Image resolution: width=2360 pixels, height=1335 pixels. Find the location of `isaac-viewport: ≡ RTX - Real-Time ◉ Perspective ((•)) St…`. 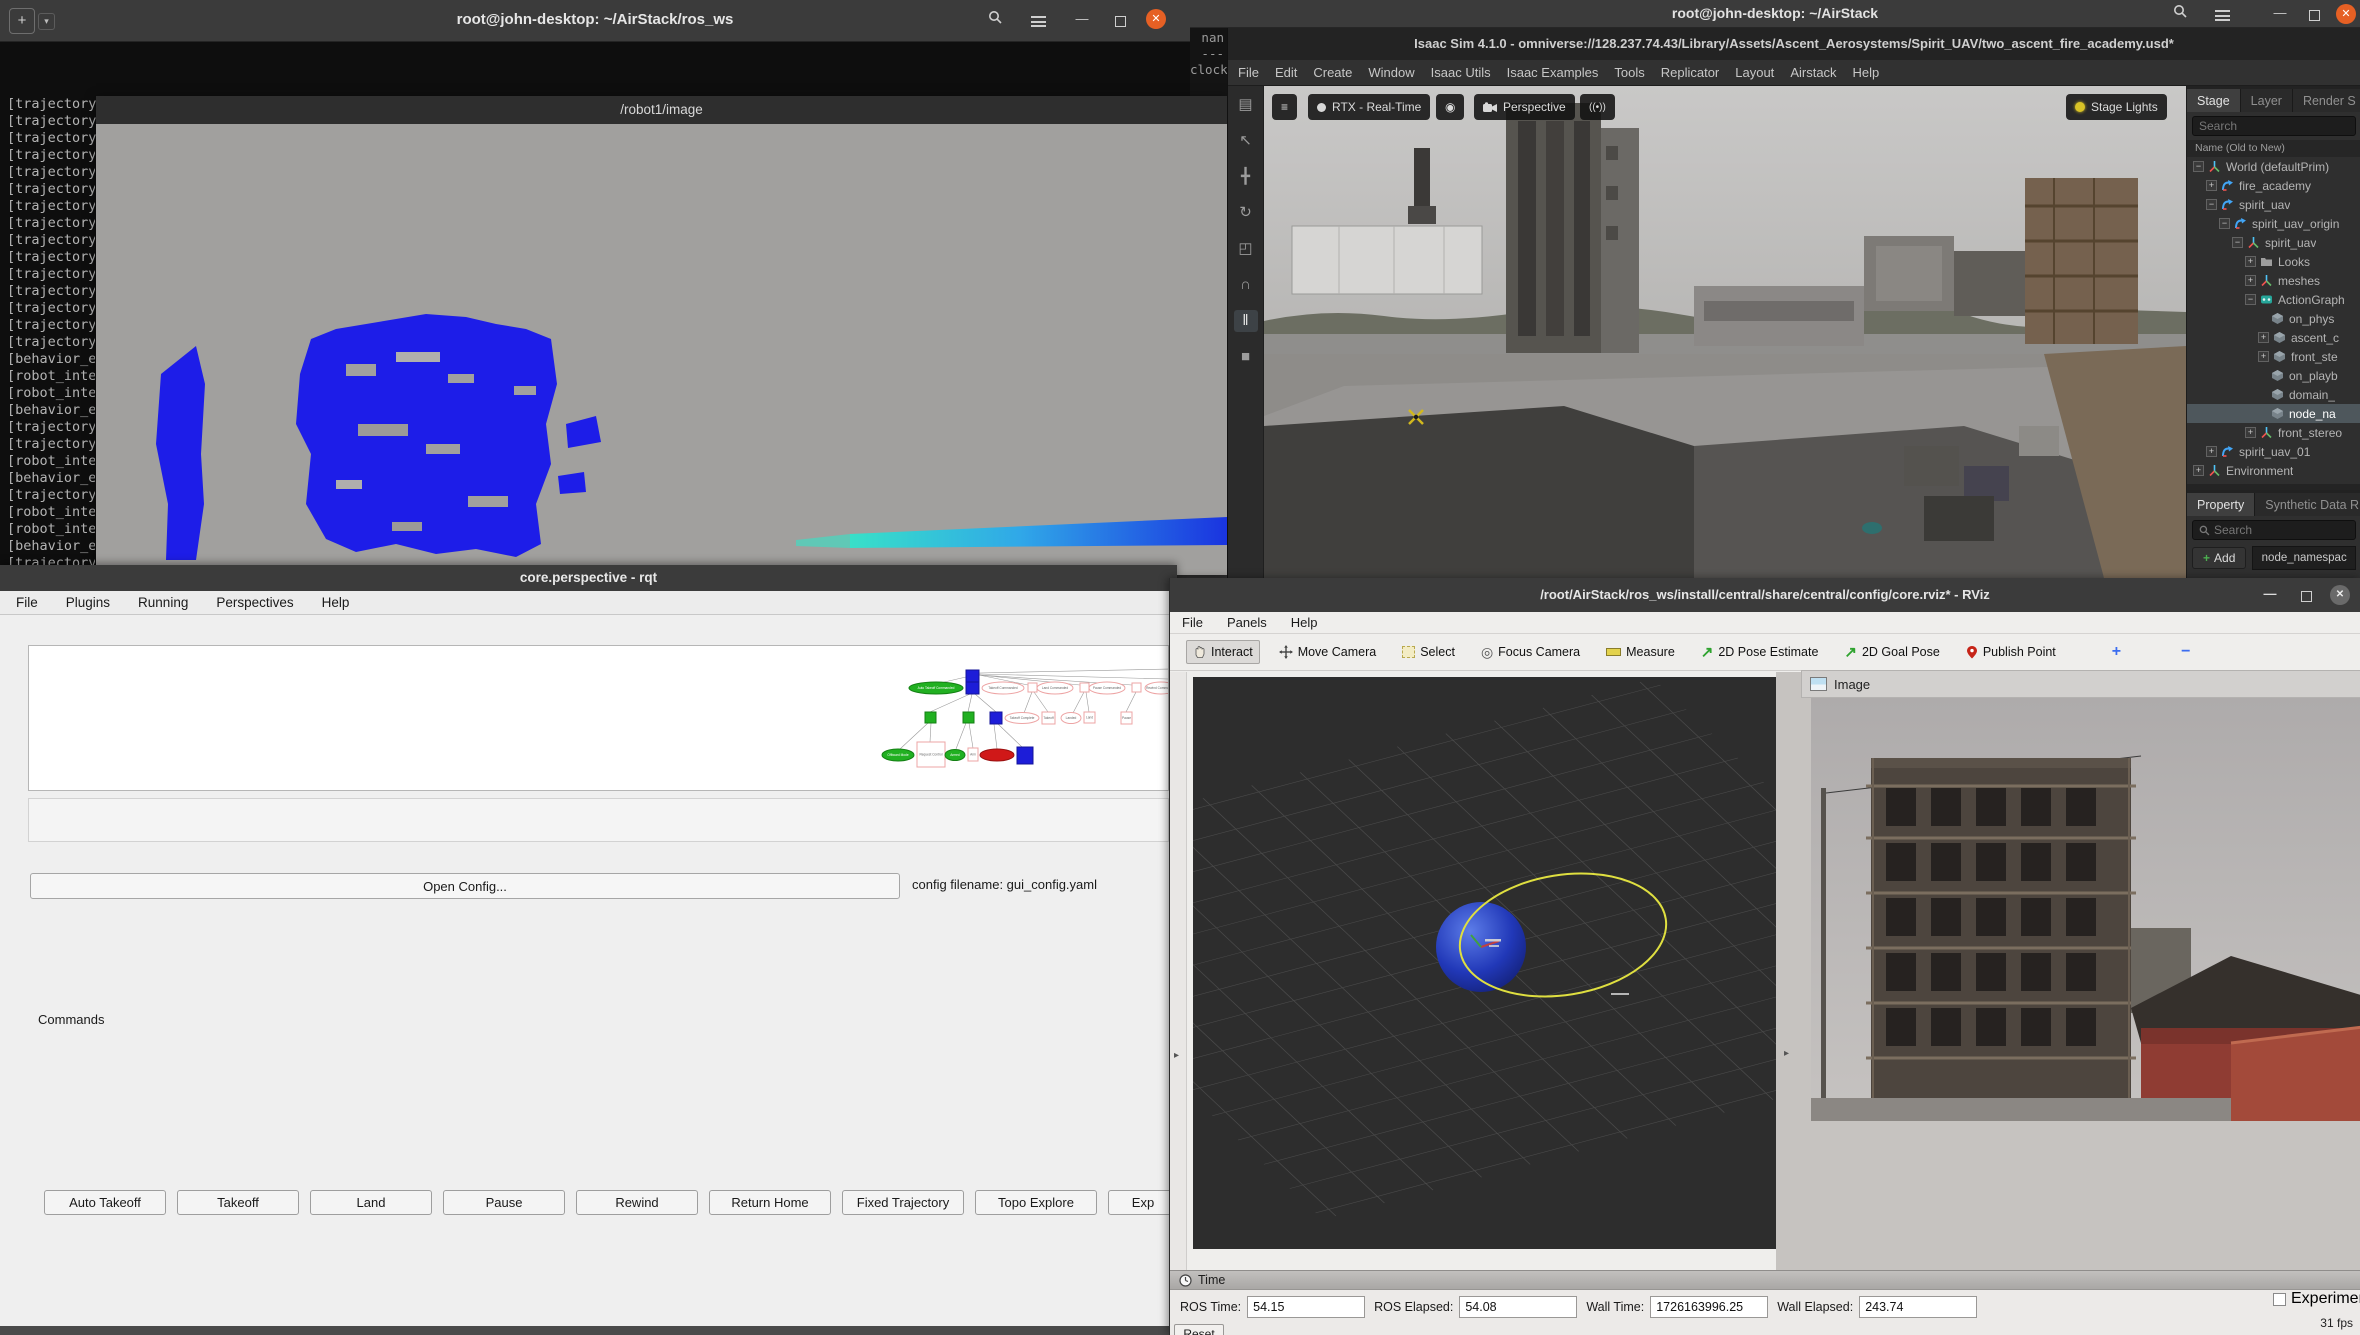

isaac-viewport: ≡ RTX - Real-Time ◉ Perspective ((•)) St… is located at coordinates (1725, 332).